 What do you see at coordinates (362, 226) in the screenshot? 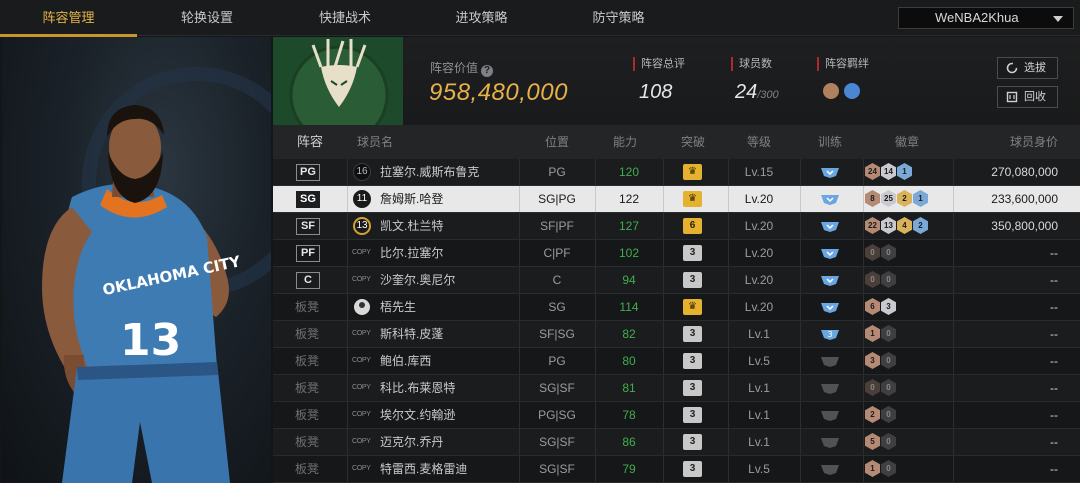
I see `jersey-number-badge: 13` at bounding box center [362, 226].